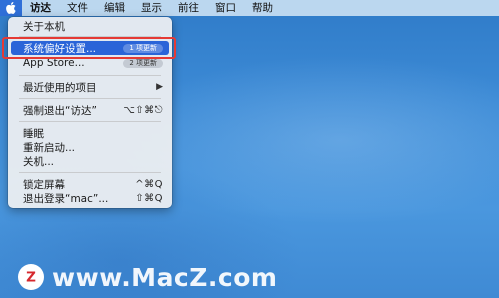 The height and width of the screenshot is (298, 499). I want to click on menu-item-label: 锁定屏幕, so click(44, 184).